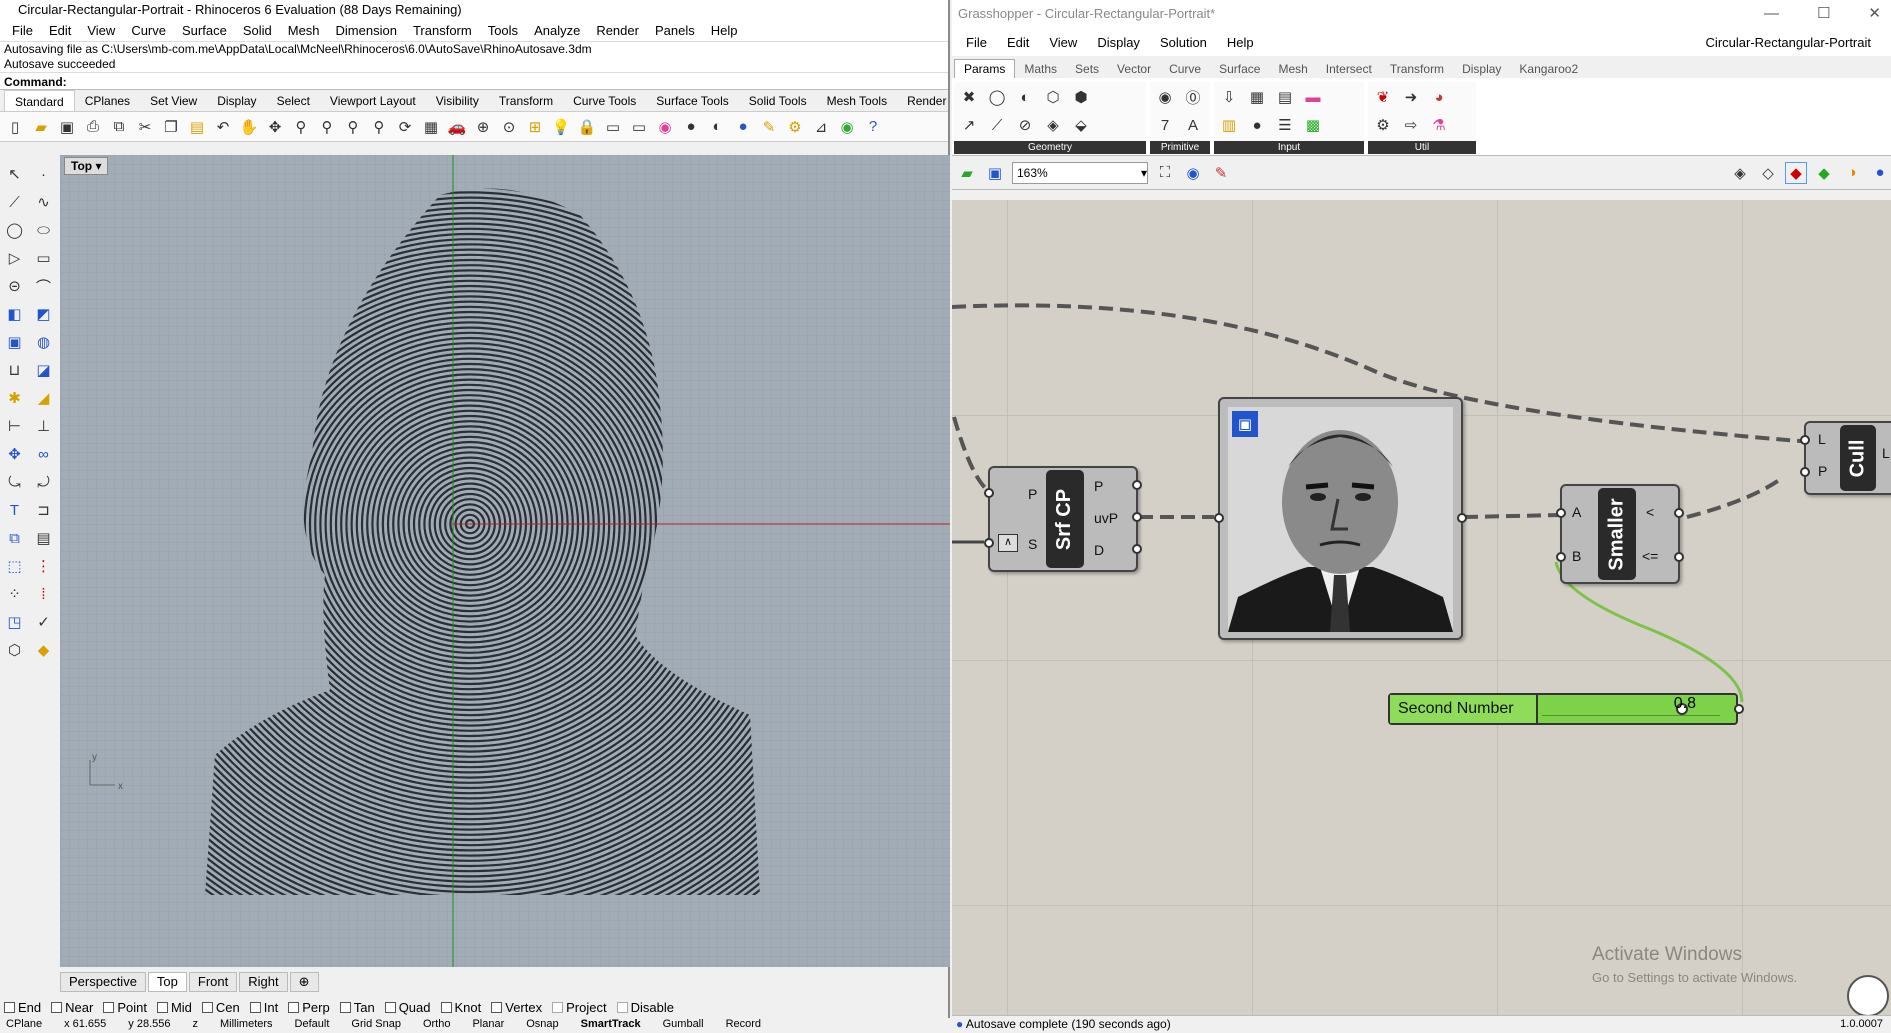 The width and height of the screenshot is (1891, 1033). Describe the element at coordinates (353, 127) in the screenshot. I see `zoom-extents-icon: ⚲` at that location.